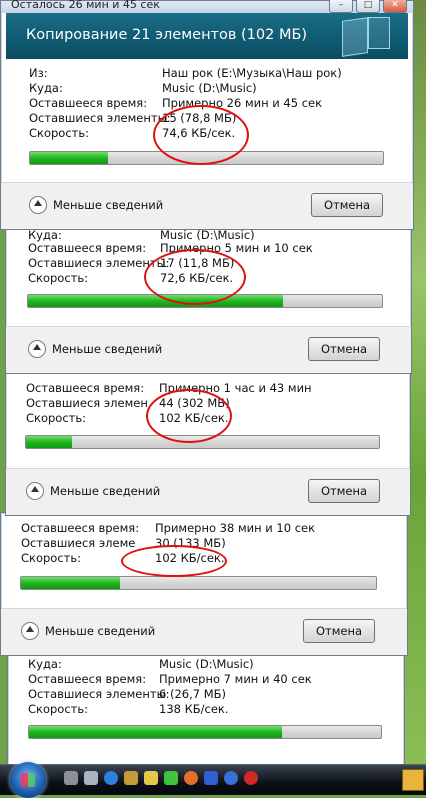  Describe the element at coordinates (111, 778) in the screenshot. I see `internet-explorer-icon` at that location.